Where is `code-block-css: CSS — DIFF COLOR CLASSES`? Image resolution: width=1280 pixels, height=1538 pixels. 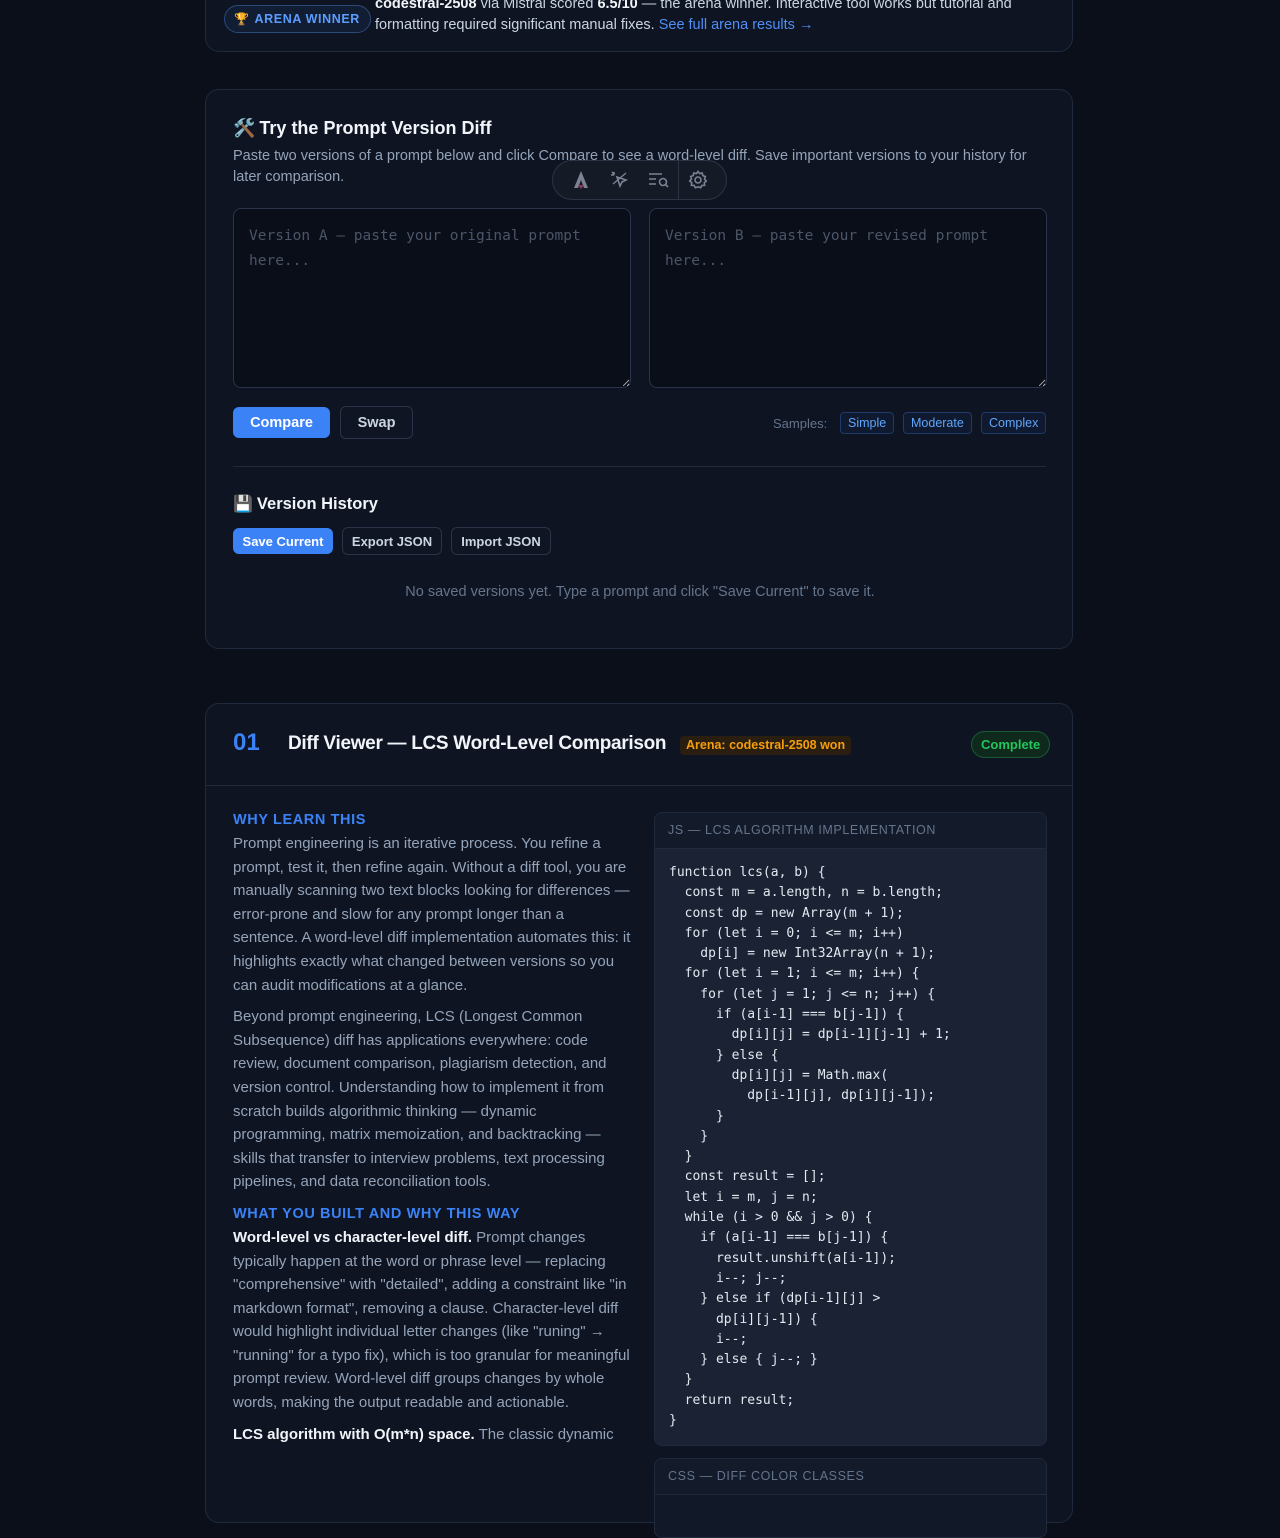
code-block-css: CSS — DIFF COLOR CLASSES is located at coordinates (850, 1498).